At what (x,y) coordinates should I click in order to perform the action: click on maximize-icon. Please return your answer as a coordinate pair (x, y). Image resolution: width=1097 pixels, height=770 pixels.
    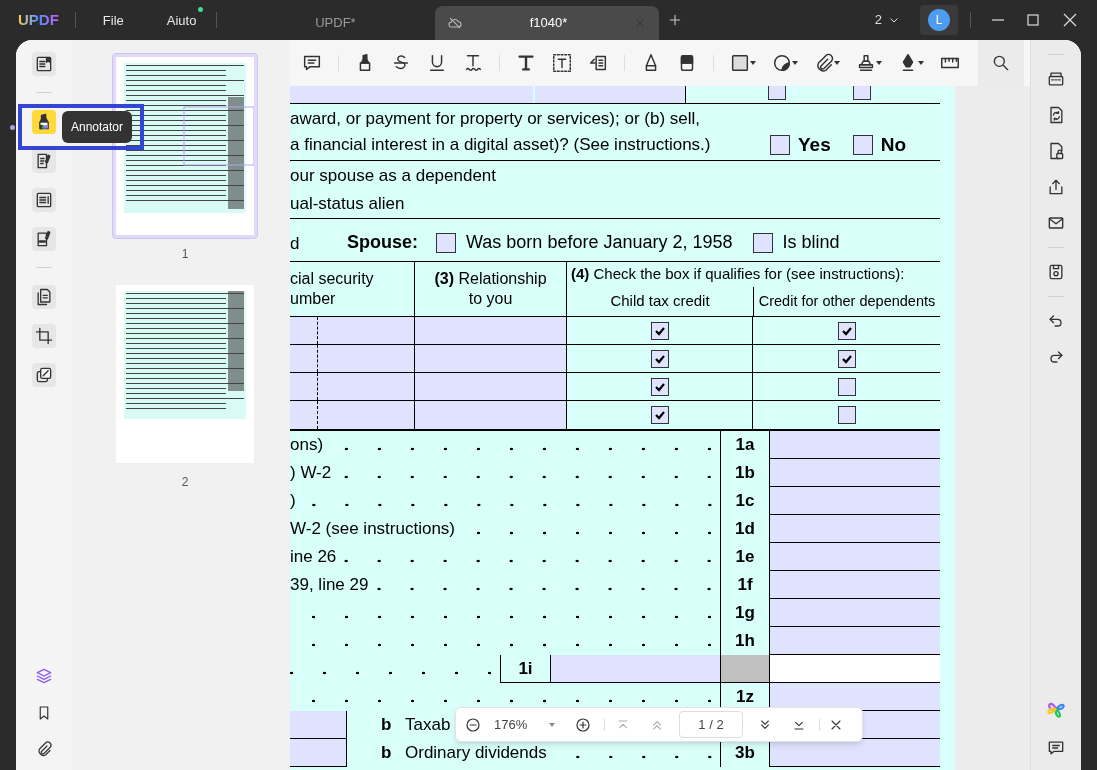
    Looking at the image, I should click on (1033, 20).